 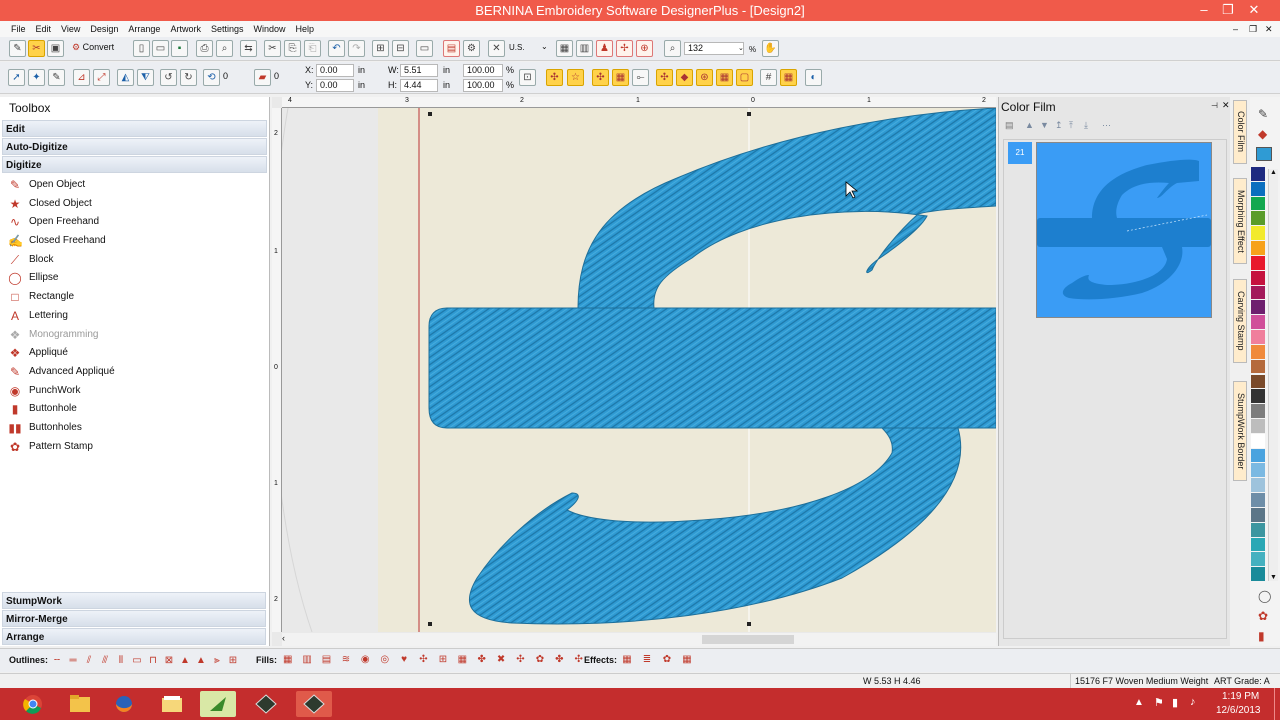 What do you see at coordinates (105, 661) in the screenshot?
I see `blanket-stitch-icon: ⫻` at bounding box center [105, 661].